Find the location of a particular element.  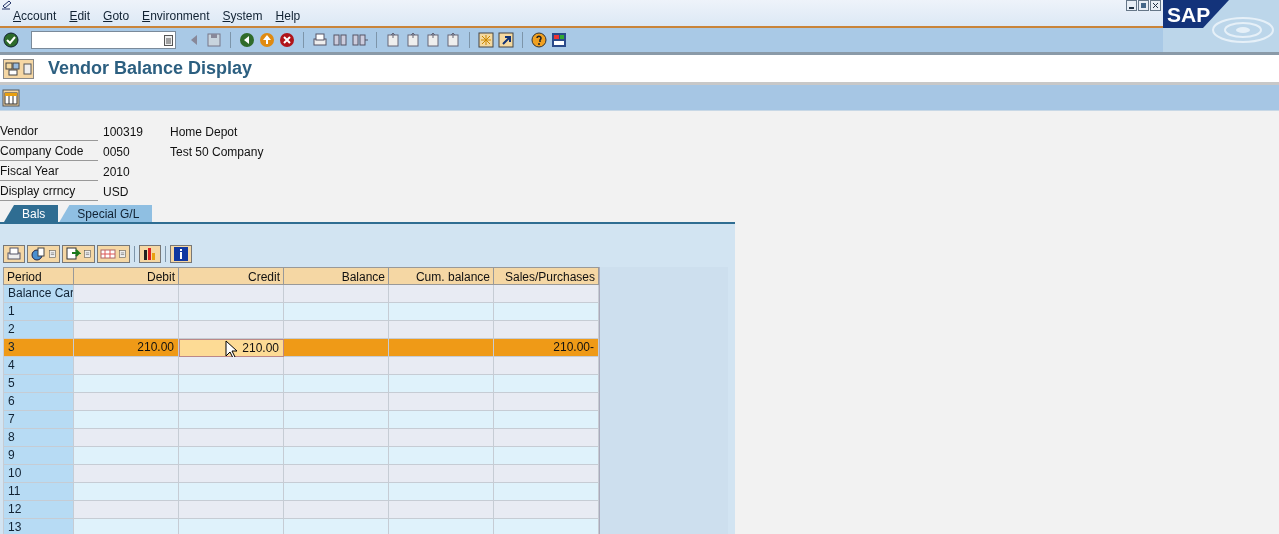

help-icon is located at coordinates (539, 40).